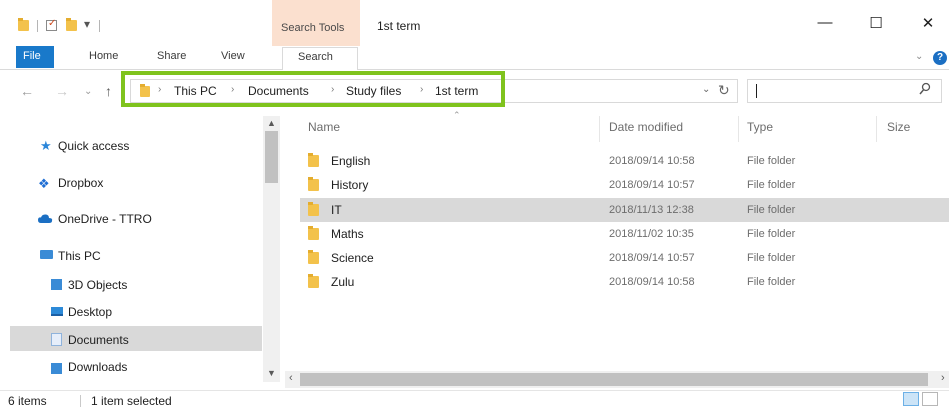  I want to click on content-hscroll-thumb, so click(614, 379).